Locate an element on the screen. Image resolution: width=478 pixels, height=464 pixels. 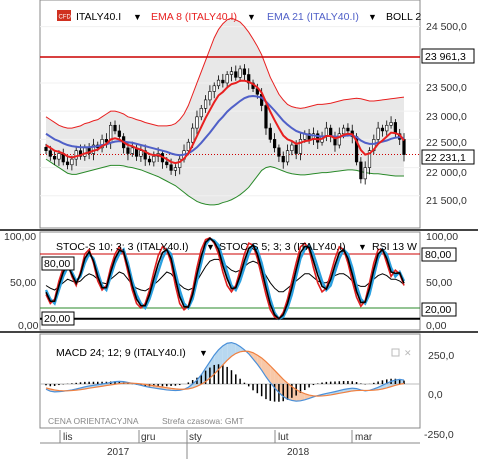
y-tick-label: 21 500,0 is located at coordinates (446, 201).